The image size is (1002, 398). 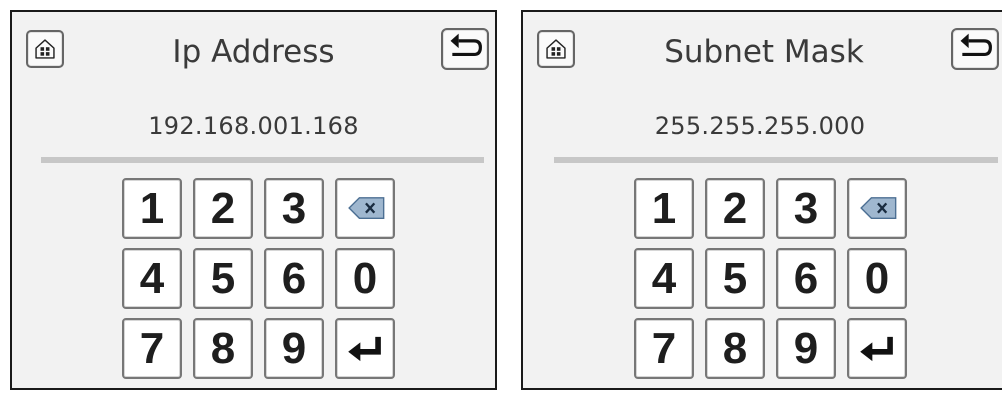 What do you see at coordinates (764, 52) in the screenshot?
I see `page-title: Subnet Mask` at bounding box center [764, 52].